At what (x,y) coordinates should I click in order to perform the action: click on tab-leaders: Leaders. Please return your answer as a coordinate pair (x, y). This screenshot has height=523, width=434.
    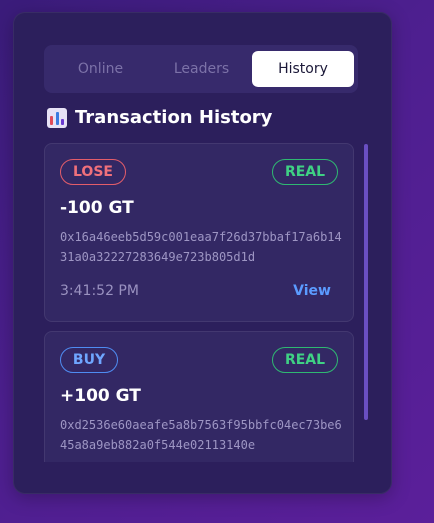
    Looking at the image, I should click on (201, 69).